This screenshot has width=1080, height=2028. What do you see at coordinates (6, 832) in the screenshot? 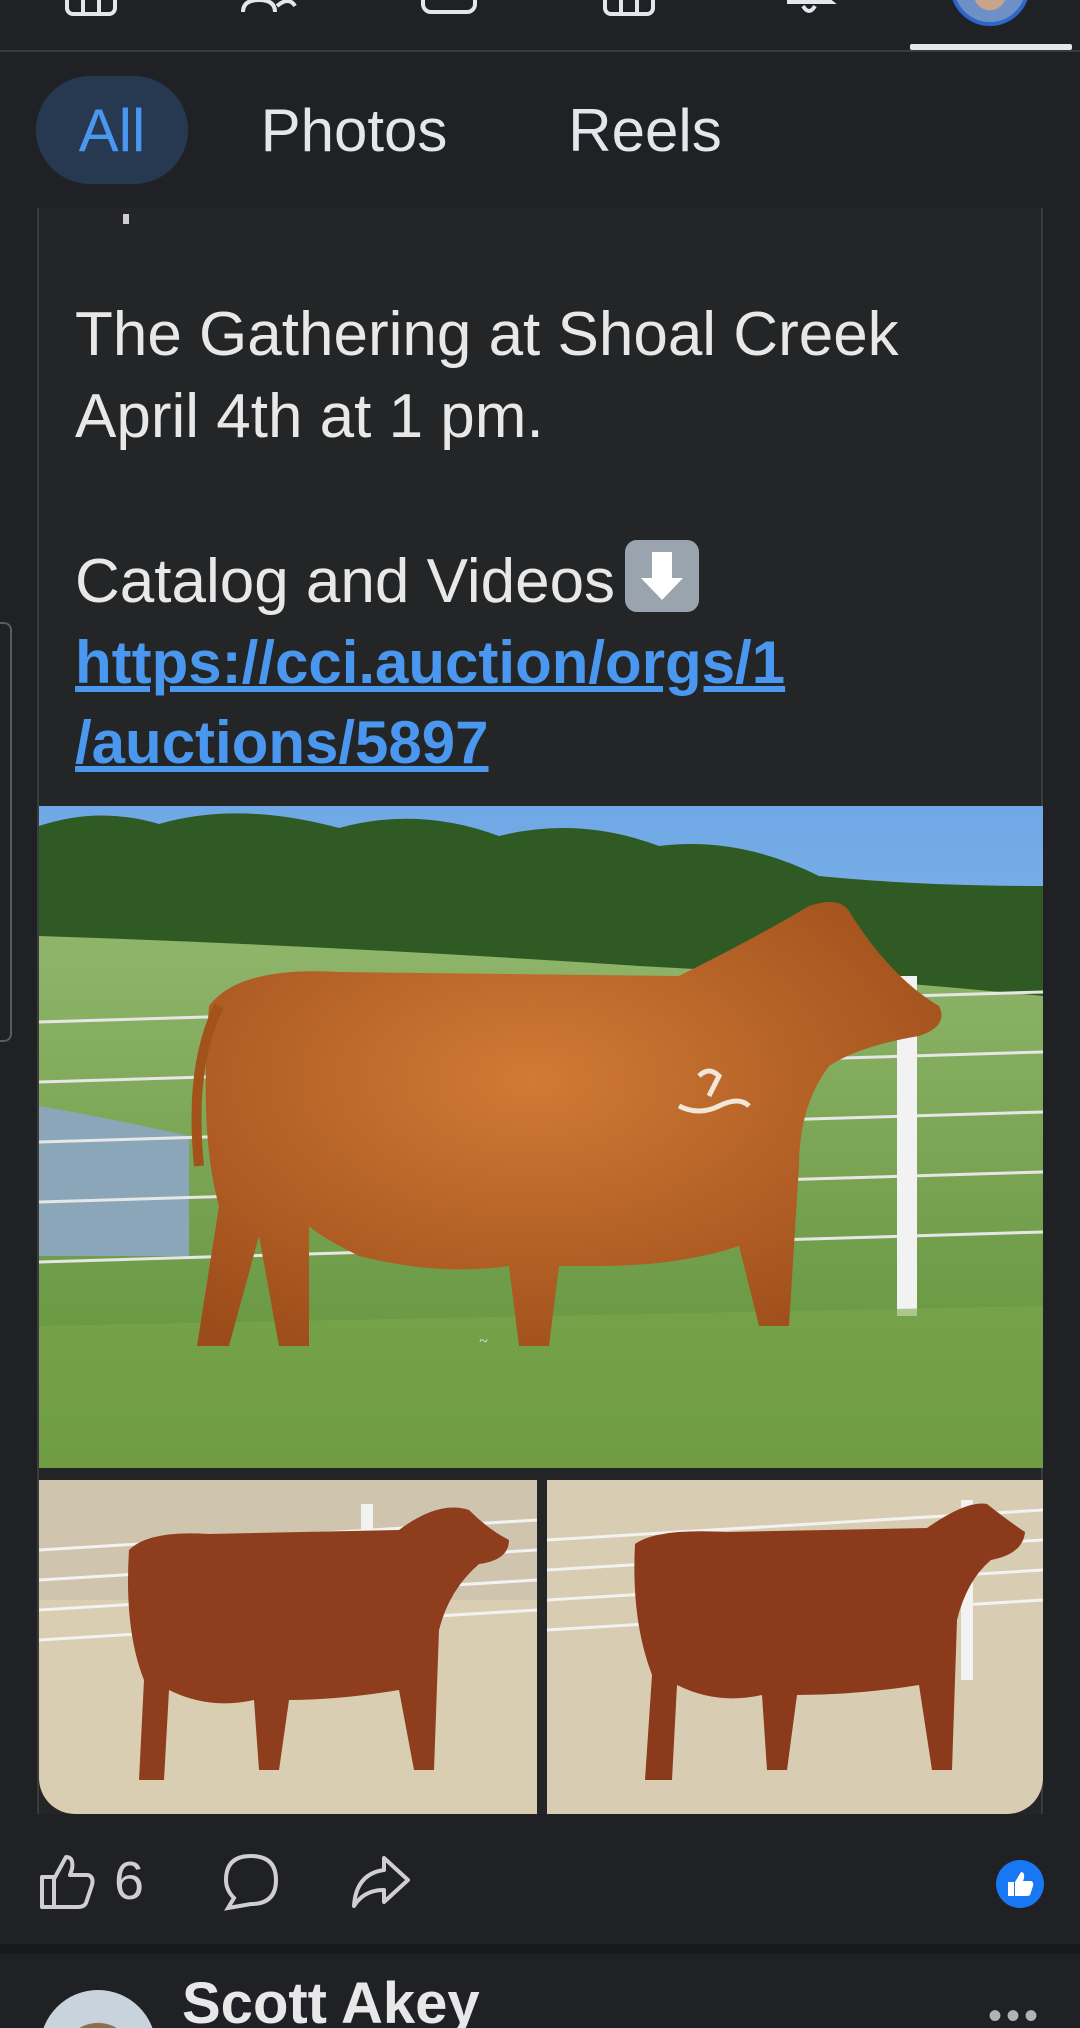
I see `side-scroll-handle` at bounding box center [6, 832].